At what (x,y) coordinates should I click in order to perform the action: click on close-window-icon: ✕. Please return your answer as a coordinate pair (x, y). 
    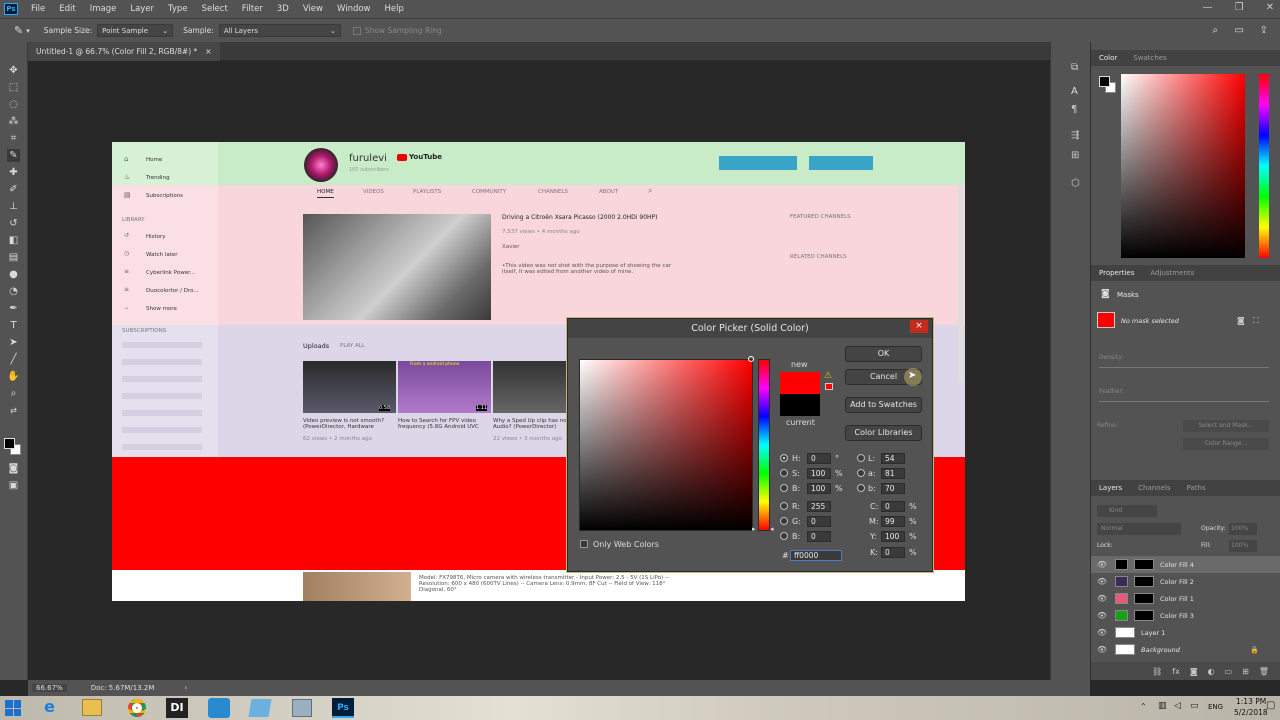
    Looking at the image, I should click on (1270, 7).